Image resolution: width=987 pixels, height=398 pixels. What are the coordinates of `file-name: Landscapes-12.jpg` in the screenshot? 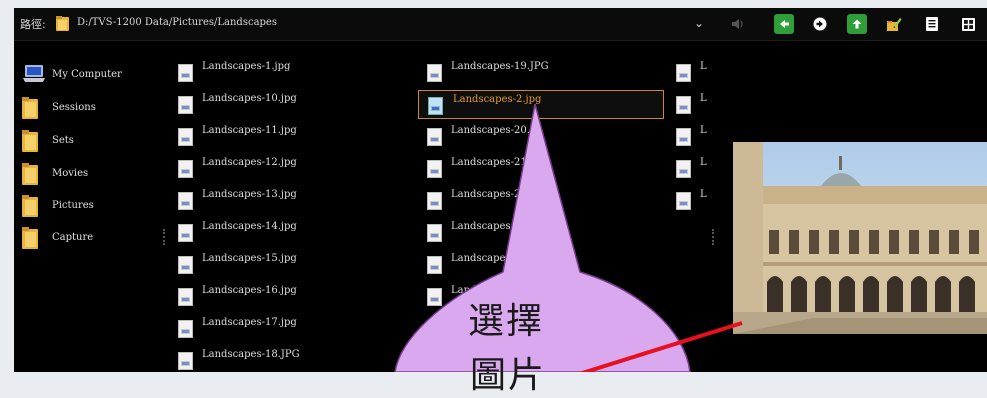 It's located at (249, 162).